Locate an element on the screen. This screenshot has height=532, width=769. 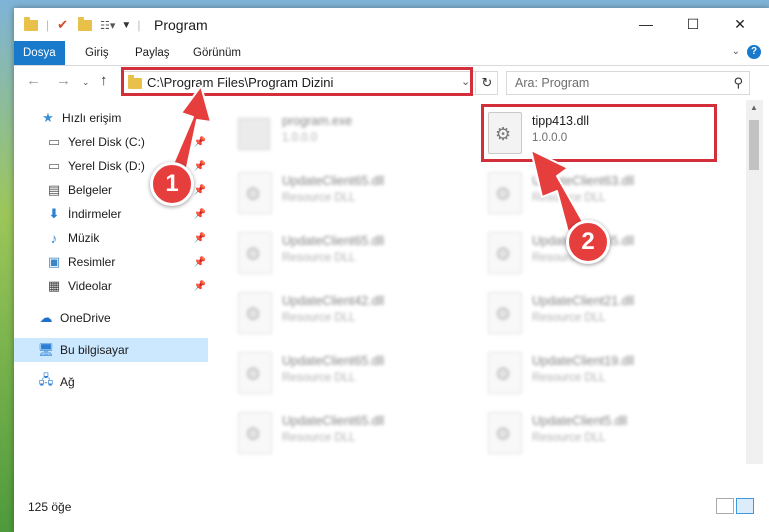
sidebar-item-indirmeler: ⬇ İndirmeler 📌 is located at coordinates (112, 214).